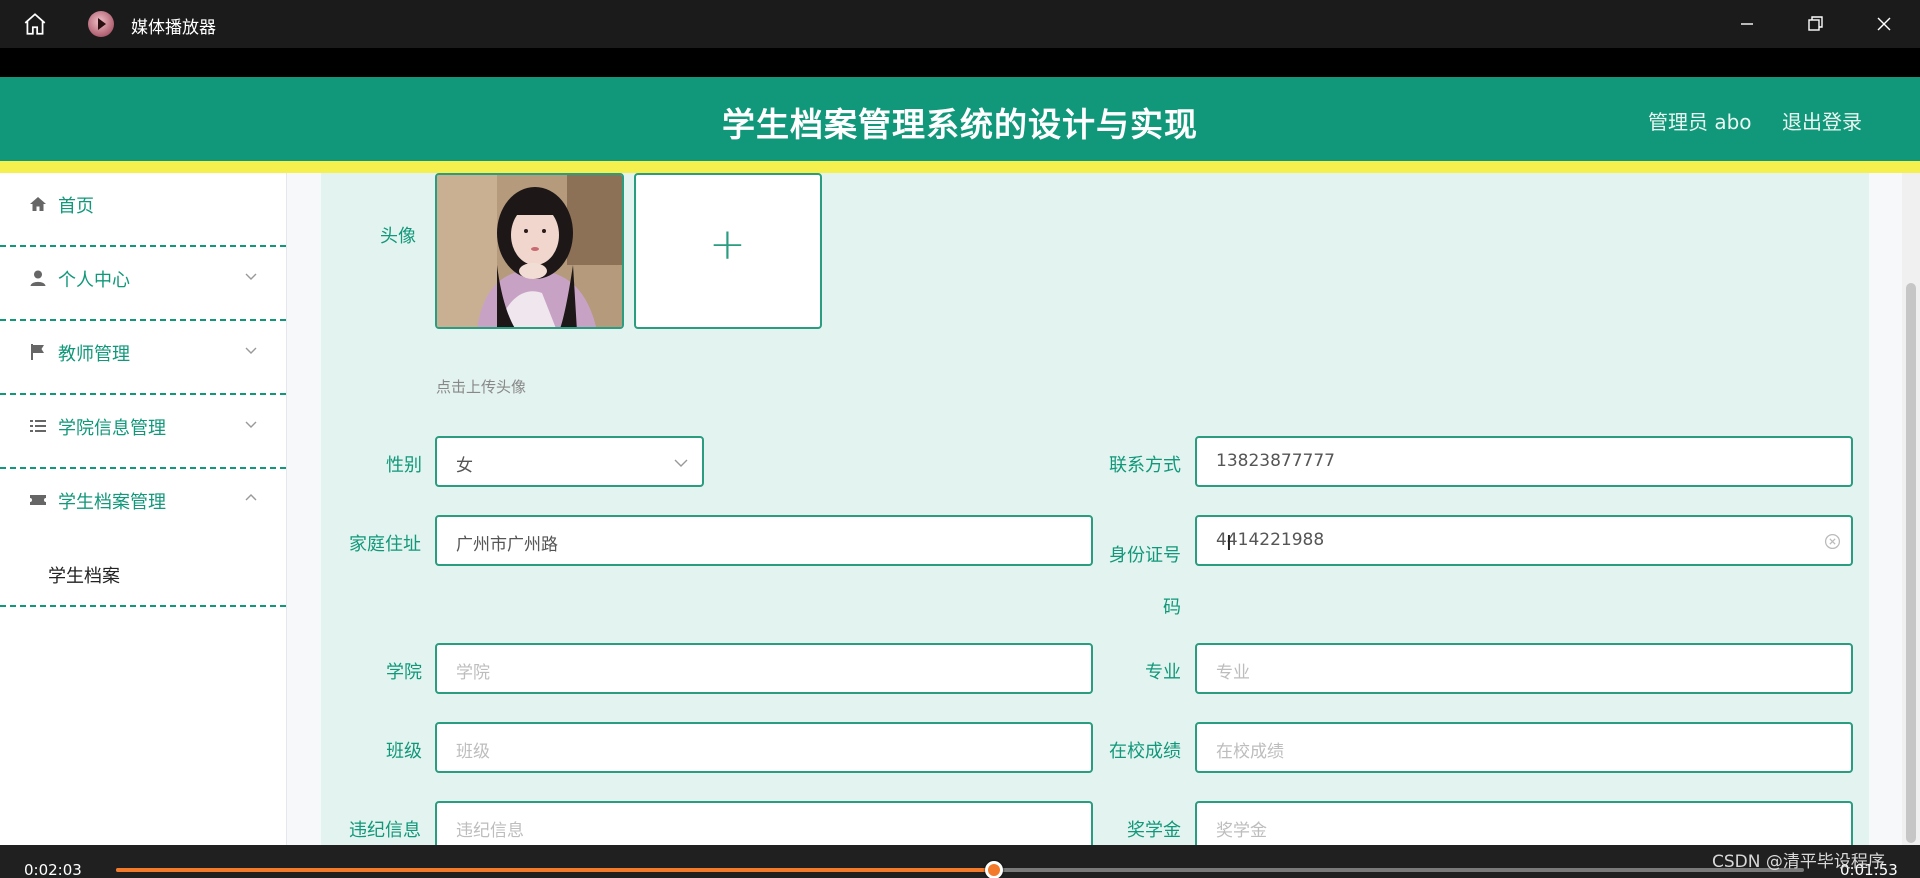 This screenshot has height=878, width=1920. What do you see at coordinates (404, 672) in the screenshot?
I see `college-label: 学院` at bounding box center [404, 672].